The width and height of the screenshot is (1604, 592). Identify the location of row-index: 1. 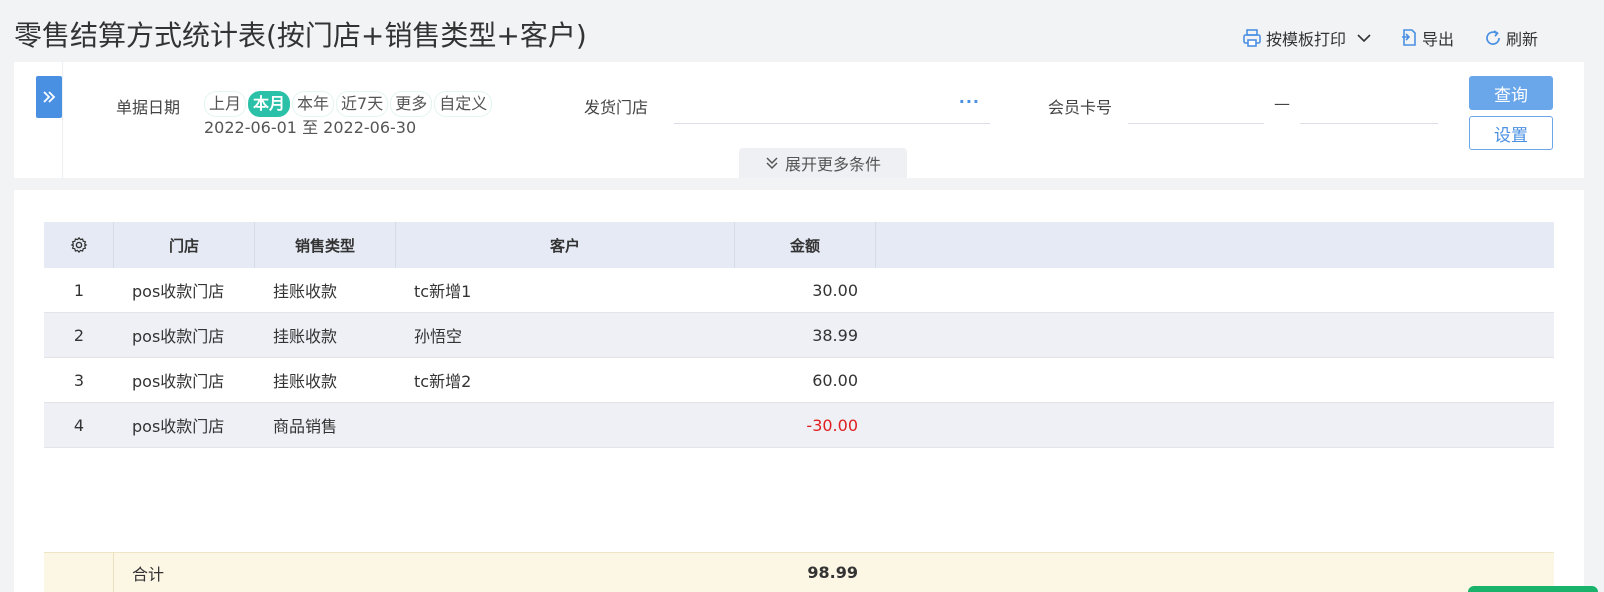
(79, 290).